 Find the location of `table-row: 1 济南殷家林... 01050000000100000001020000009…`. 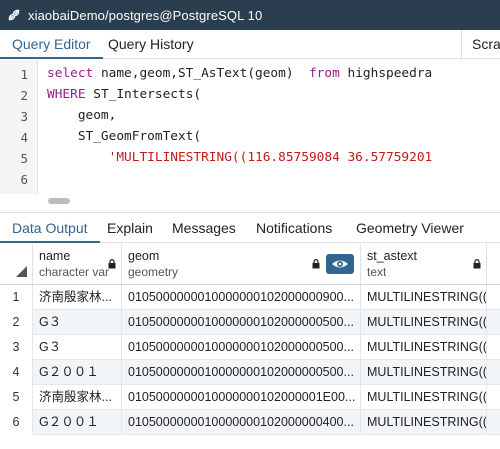

table-row: 1 济南殷家林... 01050000000100000001020000009… is located at coordinates (250, 297).